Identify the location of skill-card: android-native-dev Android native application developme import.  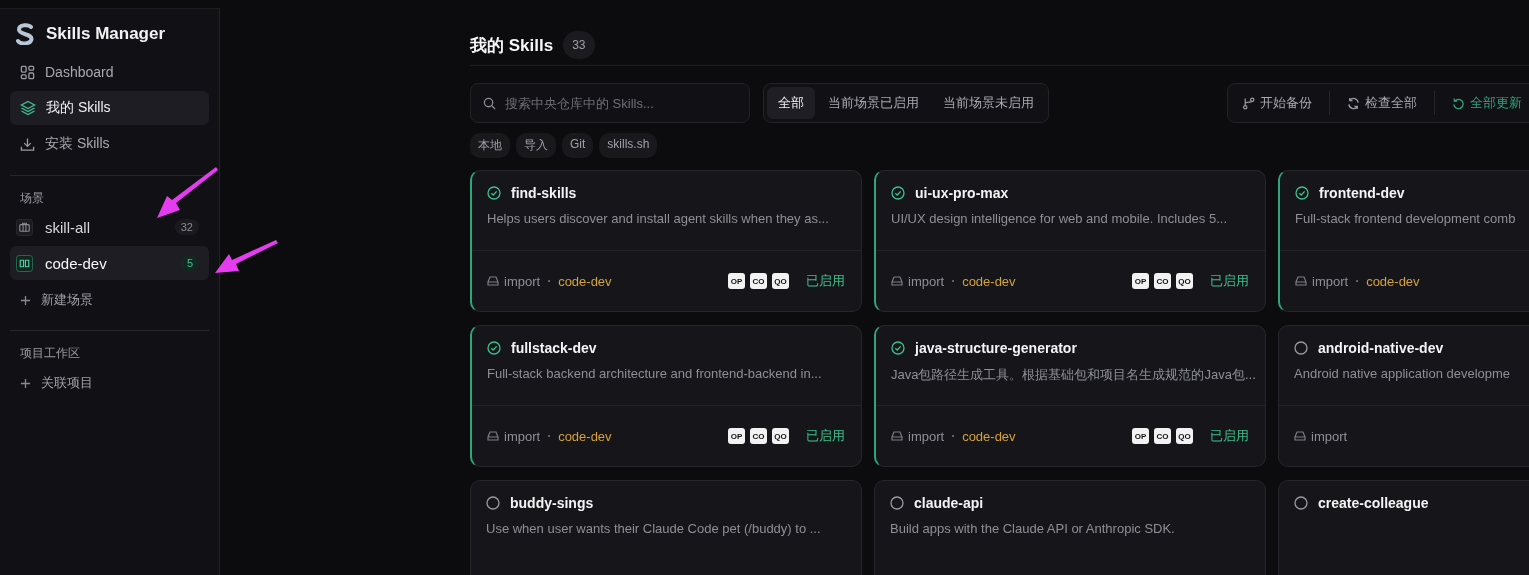
(1403, 396).